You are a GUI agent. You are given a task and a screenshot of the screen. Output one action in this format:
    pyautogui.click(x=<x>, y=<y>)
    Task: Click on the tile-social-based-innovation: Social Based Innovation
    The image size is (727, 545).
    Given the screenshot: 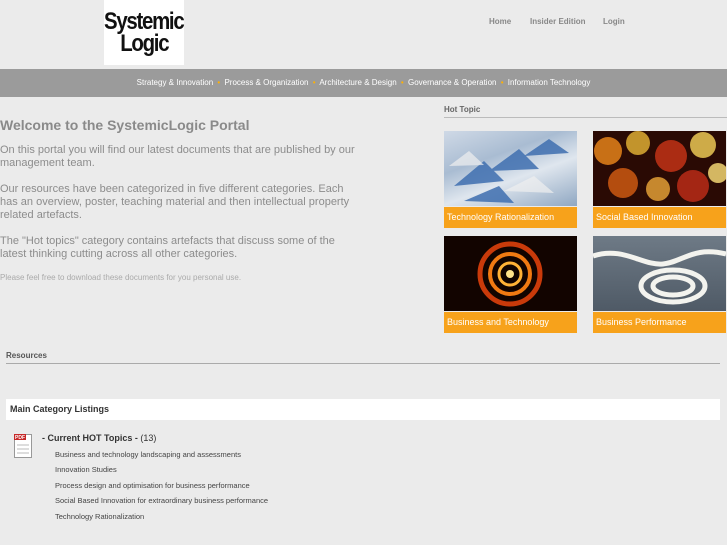 What is the action you would take?
    pyautogui.click(x=659, y=179)
    